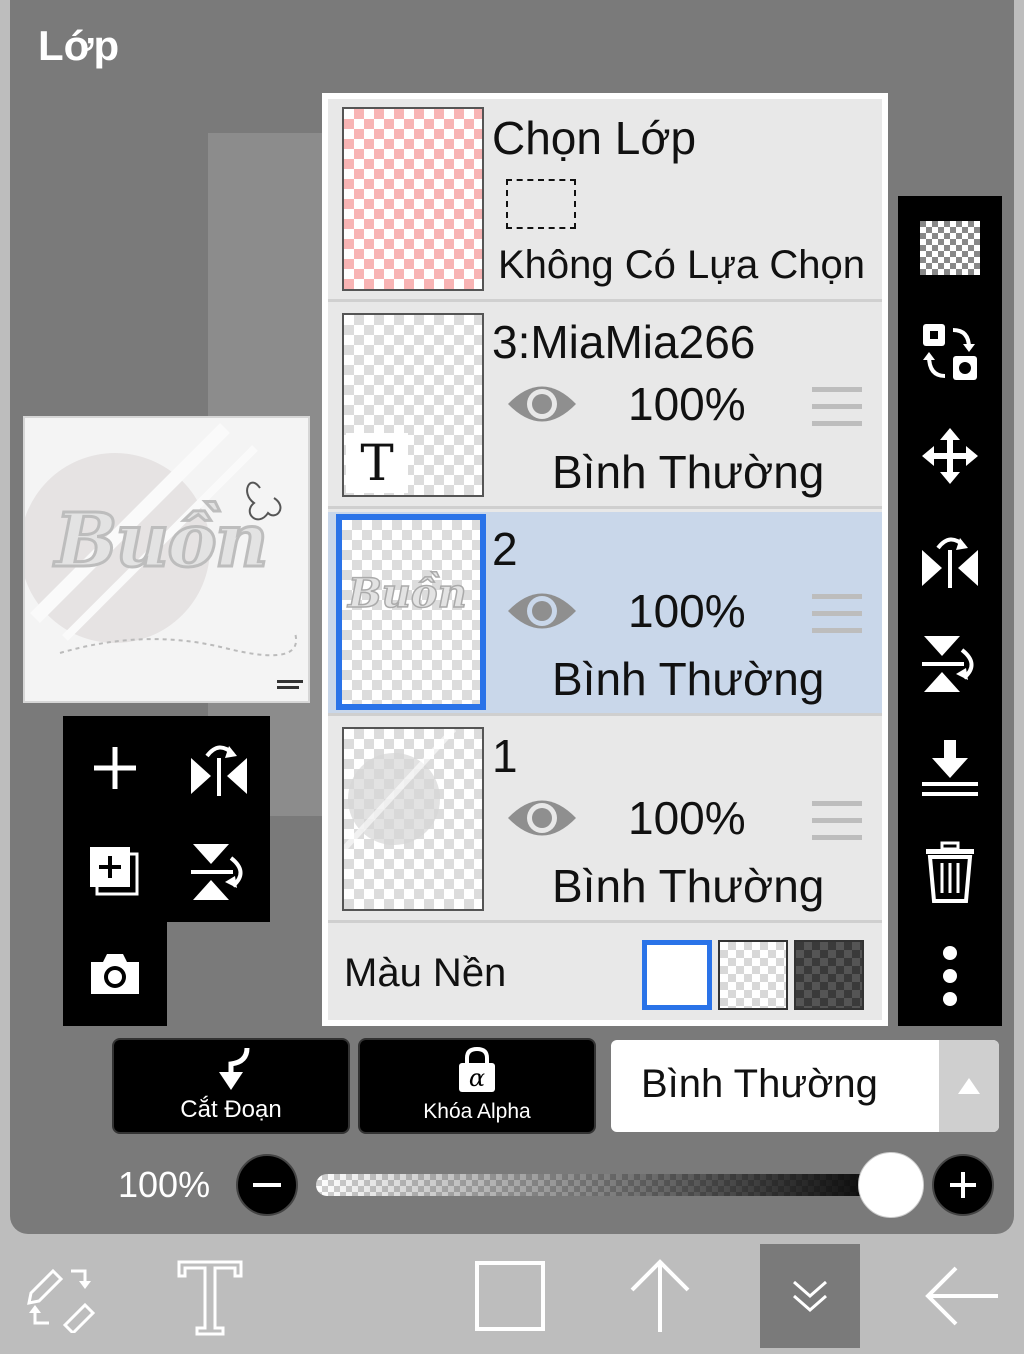  I want to click on move-button, so click(950, 456).